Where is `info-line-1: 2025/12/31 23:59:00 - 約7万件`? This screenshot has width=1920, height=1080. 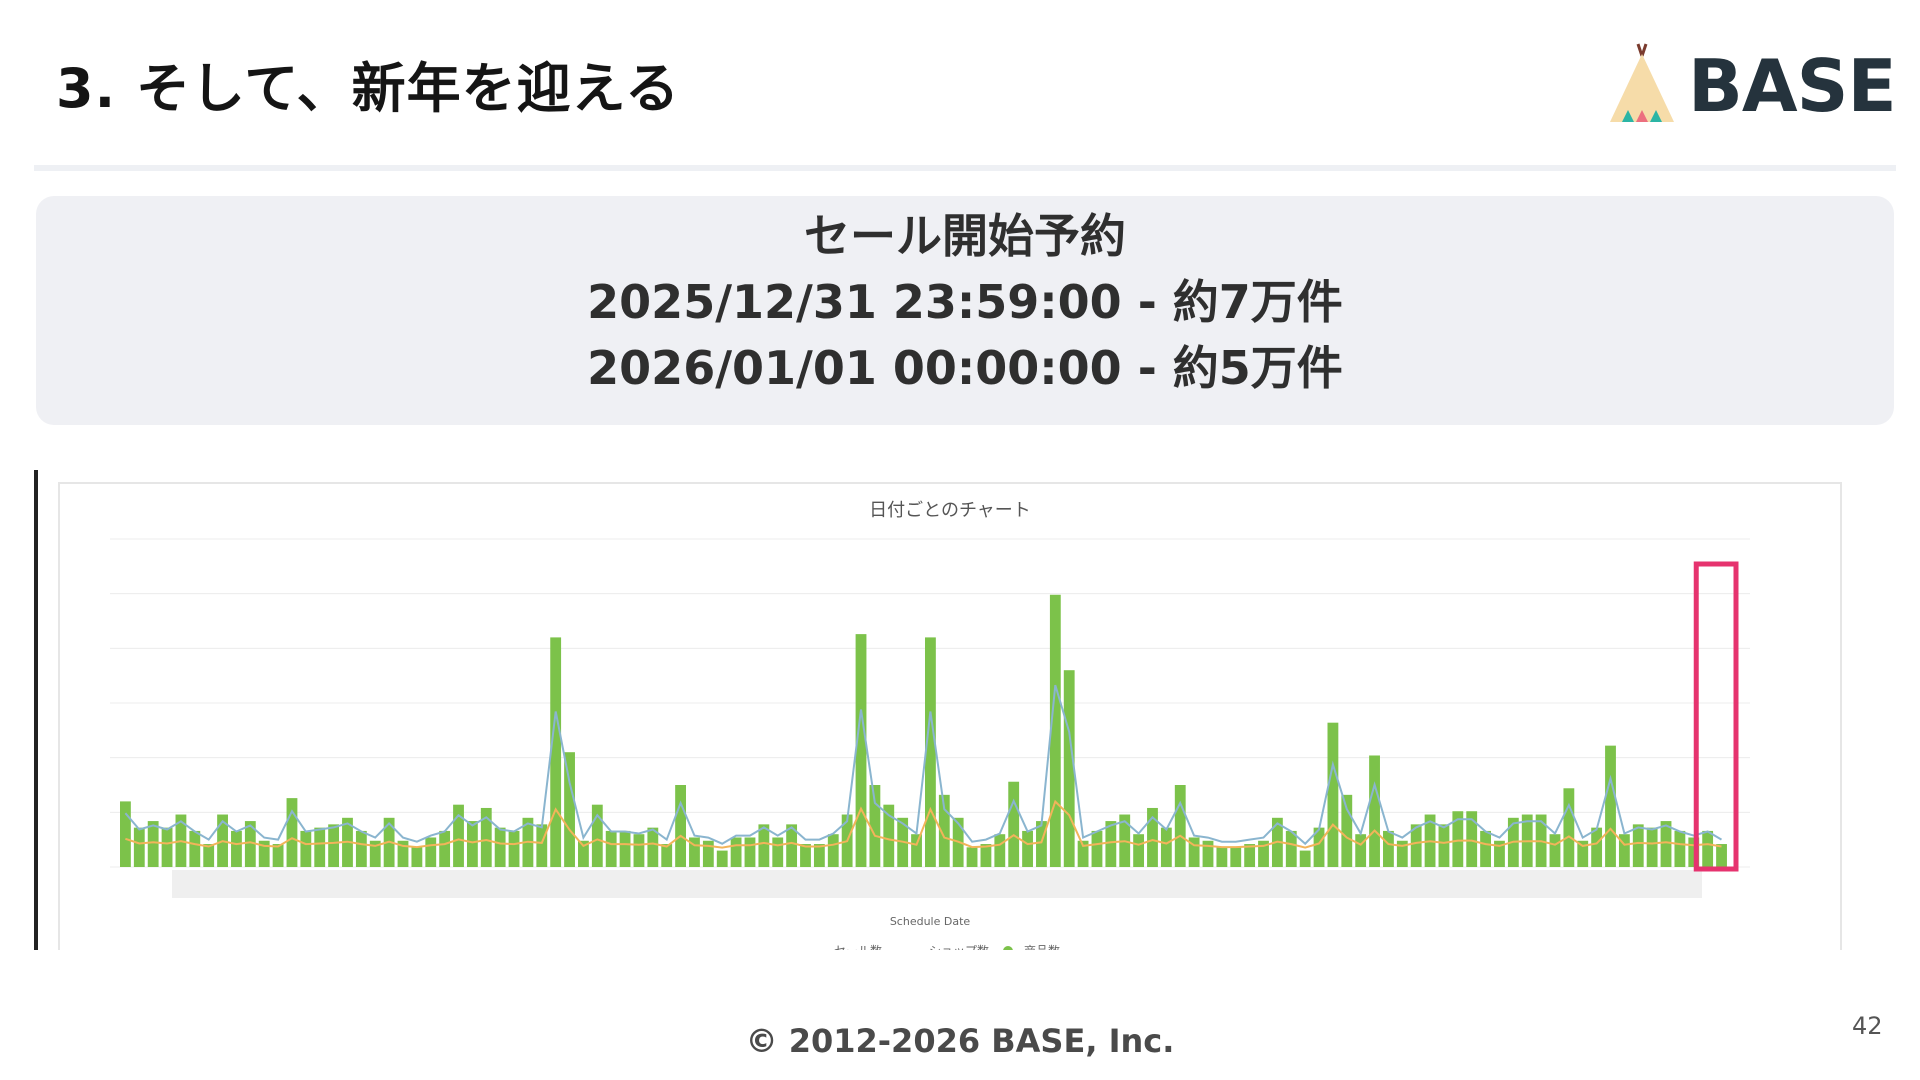 info-line-1: 2025/12/31 23:59:00 - 約7万件 is located at coordinates (965, 302).